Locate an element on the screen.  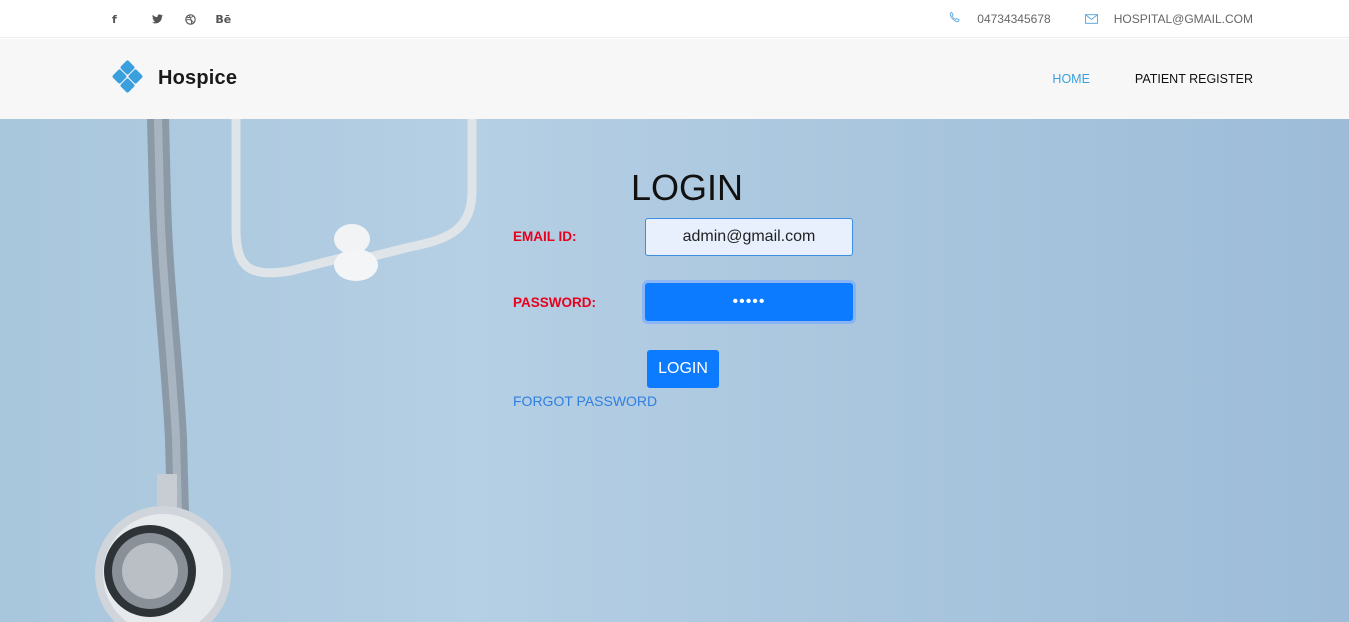
social-links: f Bē is located at coordinates (176, 19).